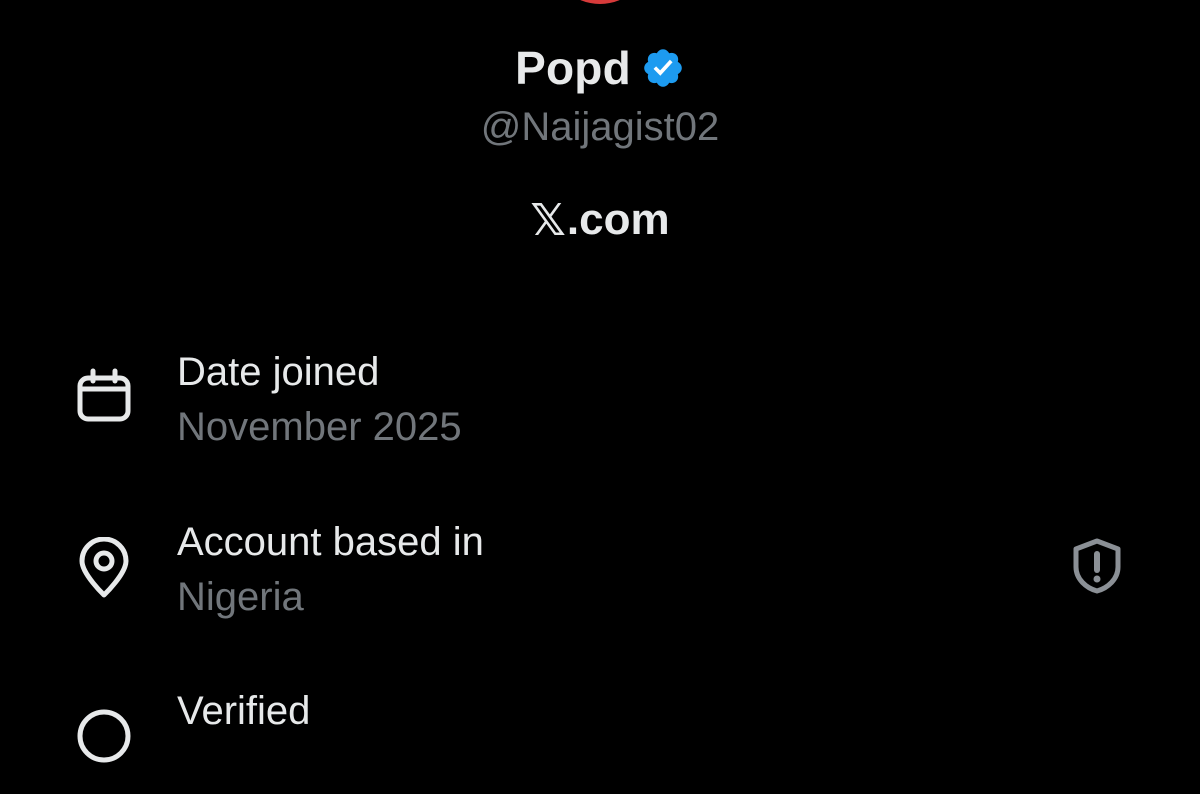 This screenshot has height=794, width=1200. What do you see at coordinates (330, 570) in the screenshot?
I see `row-text: Account based in Nigeria` at bounding box center [330, 570].